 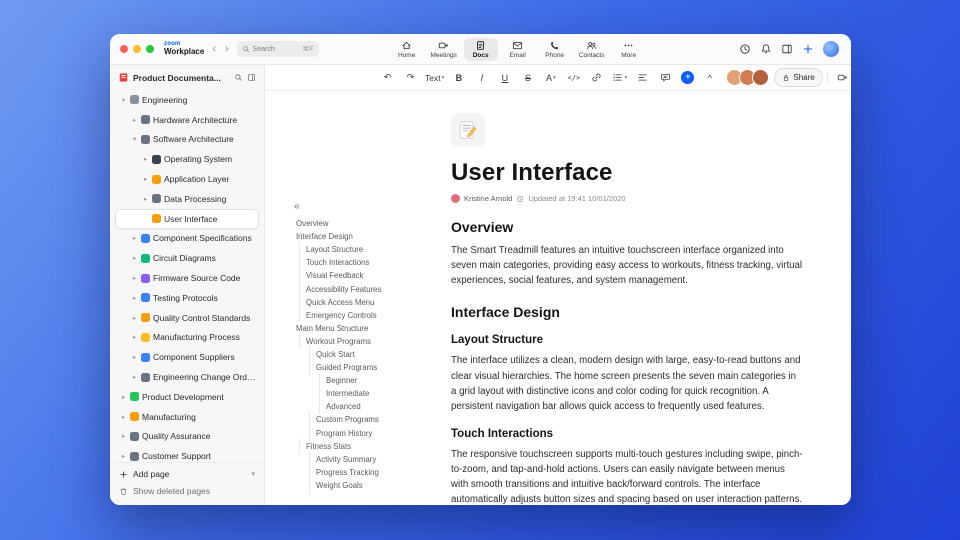 I want to click on bold-button: B, so click(x=458, y=77).